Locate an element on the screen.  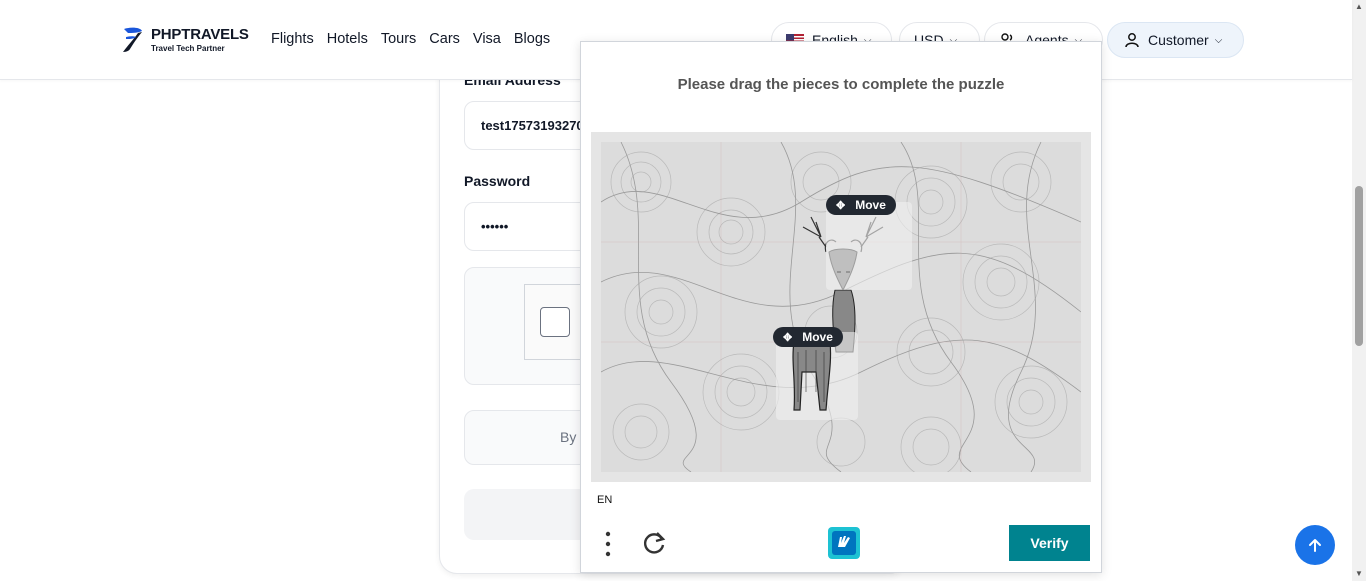
brand-name: PHPTRAVELS is located at coordinates (200, 34).